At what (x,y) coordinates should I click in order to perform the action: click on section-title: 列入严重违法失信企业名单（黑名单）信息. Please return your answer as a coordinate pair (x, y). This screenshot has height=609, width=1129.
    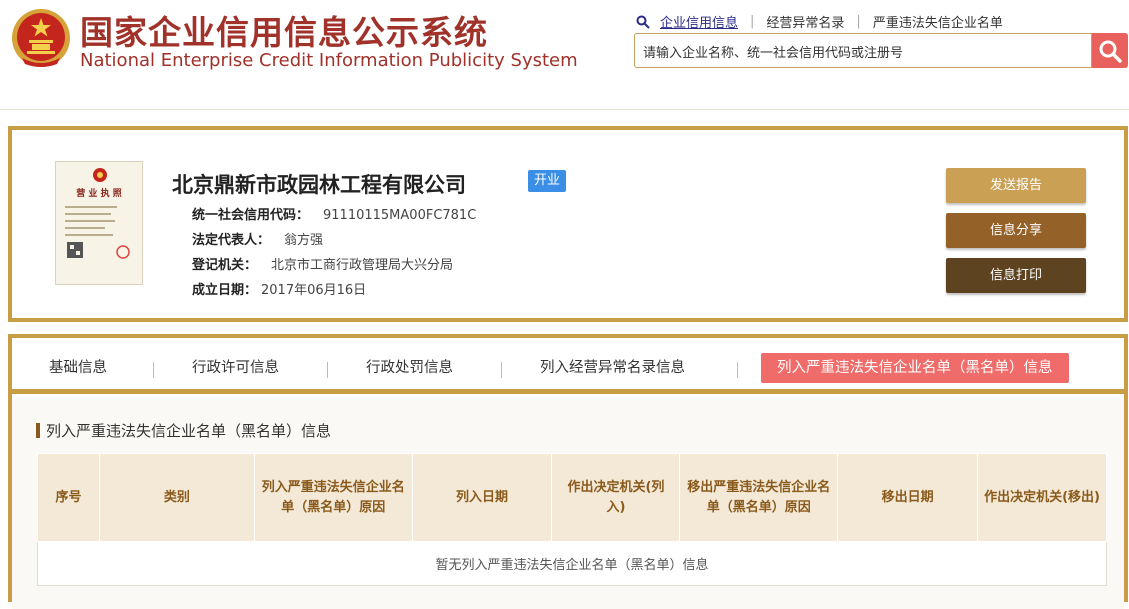
    Looking at the image, I should click on (183, 430).